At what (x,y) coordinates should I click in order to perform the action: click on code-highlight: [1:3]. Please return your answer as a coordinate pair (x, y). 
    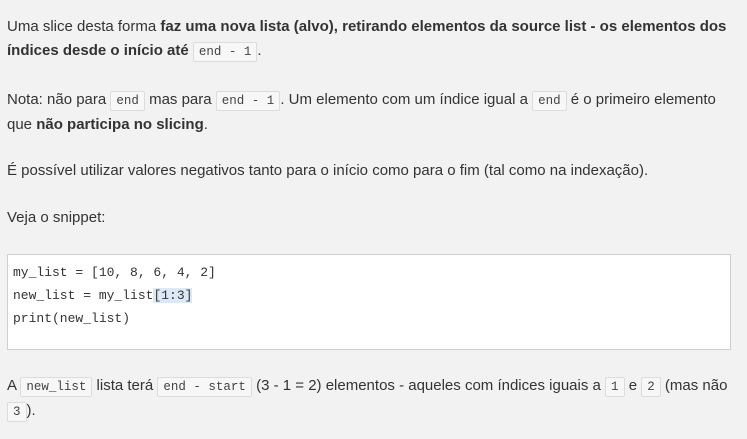
    Looking at the image, I should click on (173, 295).